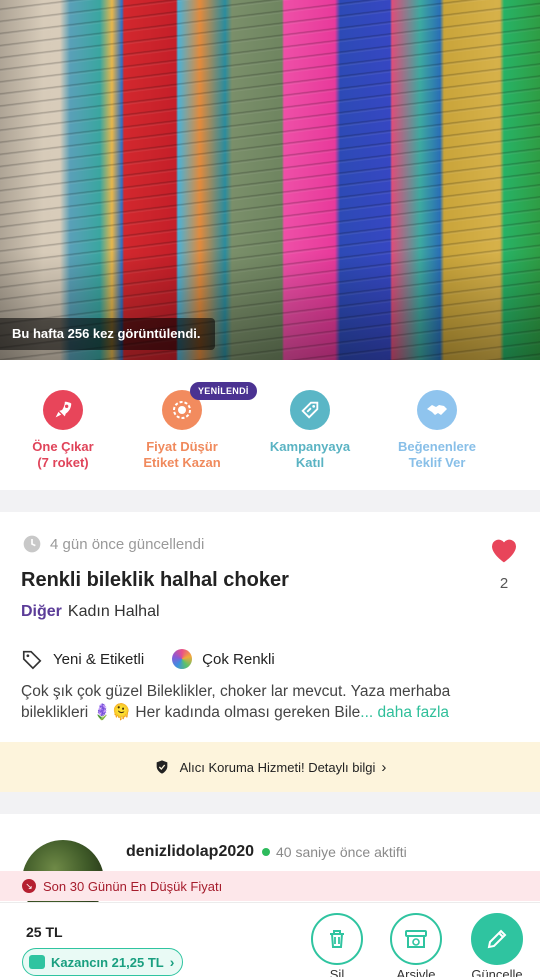 The image size is (540, 977). I want to click on seller-activity: 40 saniye önce aktifti, so click(341, 852).